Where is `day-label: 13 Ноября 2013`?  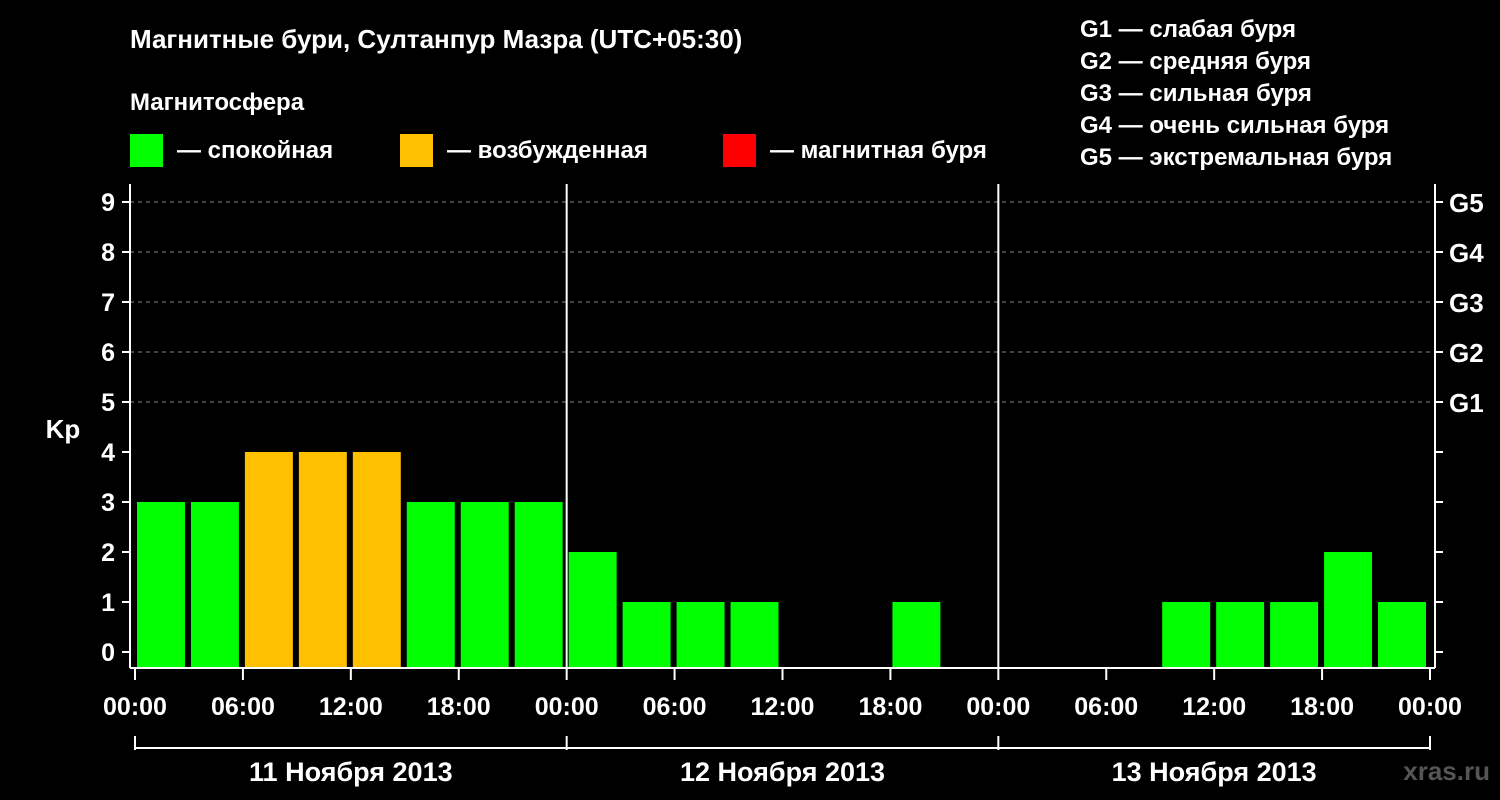 day-label: 13 Ноября 2013 is located at coordinates (1214, 772).